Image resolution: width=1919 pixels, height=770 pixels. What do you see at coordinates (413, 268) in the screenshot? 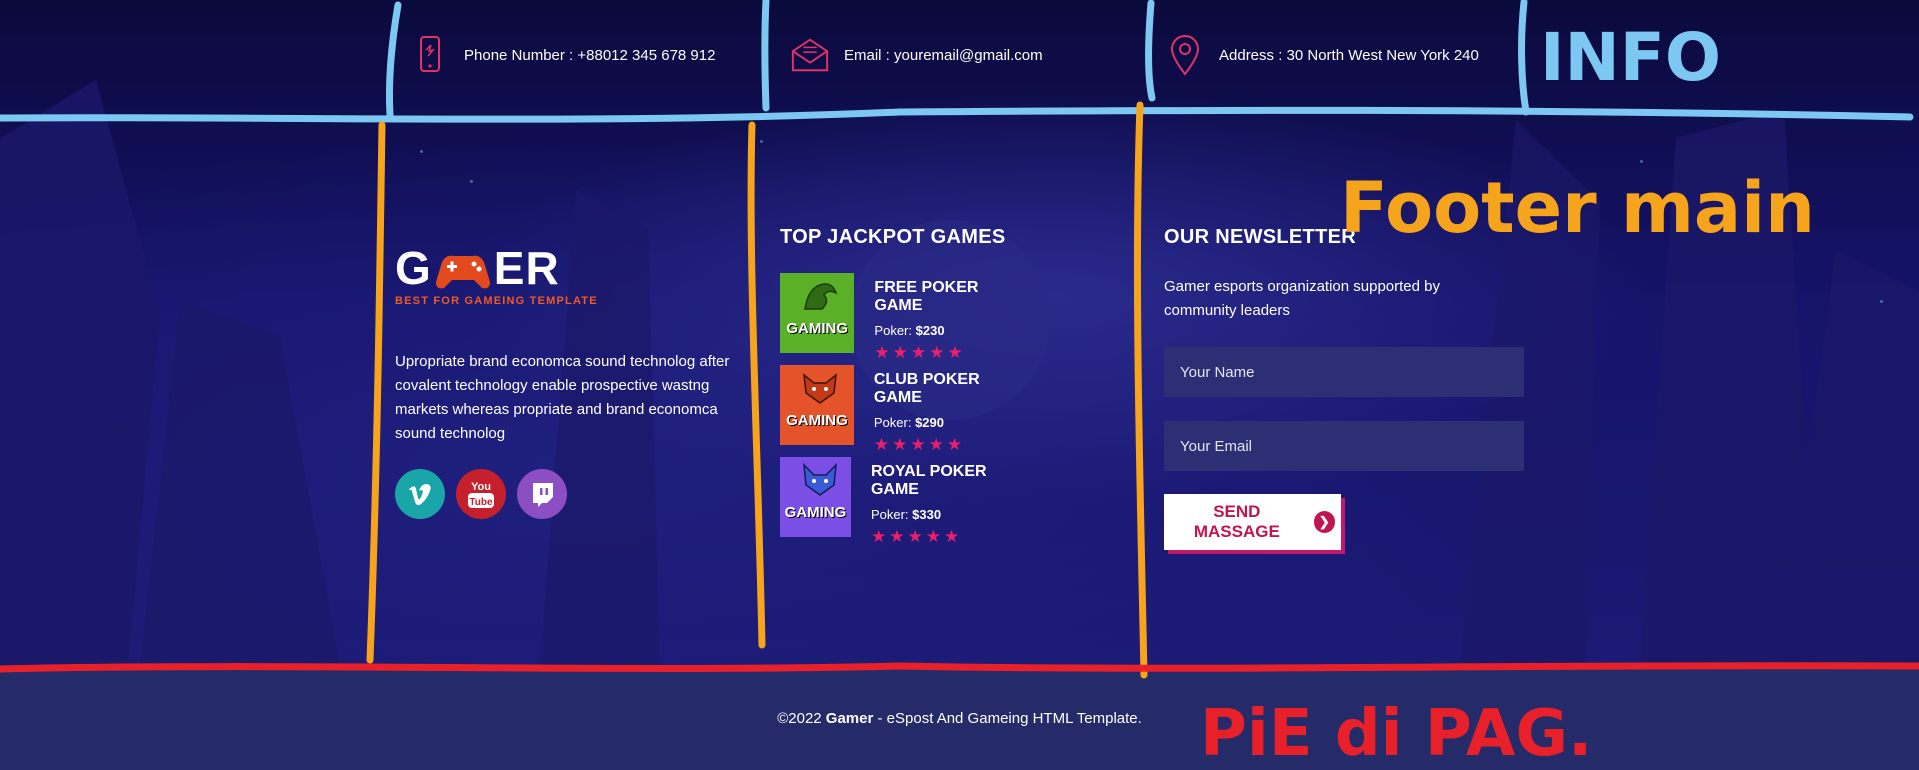
I see `logo-letter-g: G` at bounding box center [413, 268].